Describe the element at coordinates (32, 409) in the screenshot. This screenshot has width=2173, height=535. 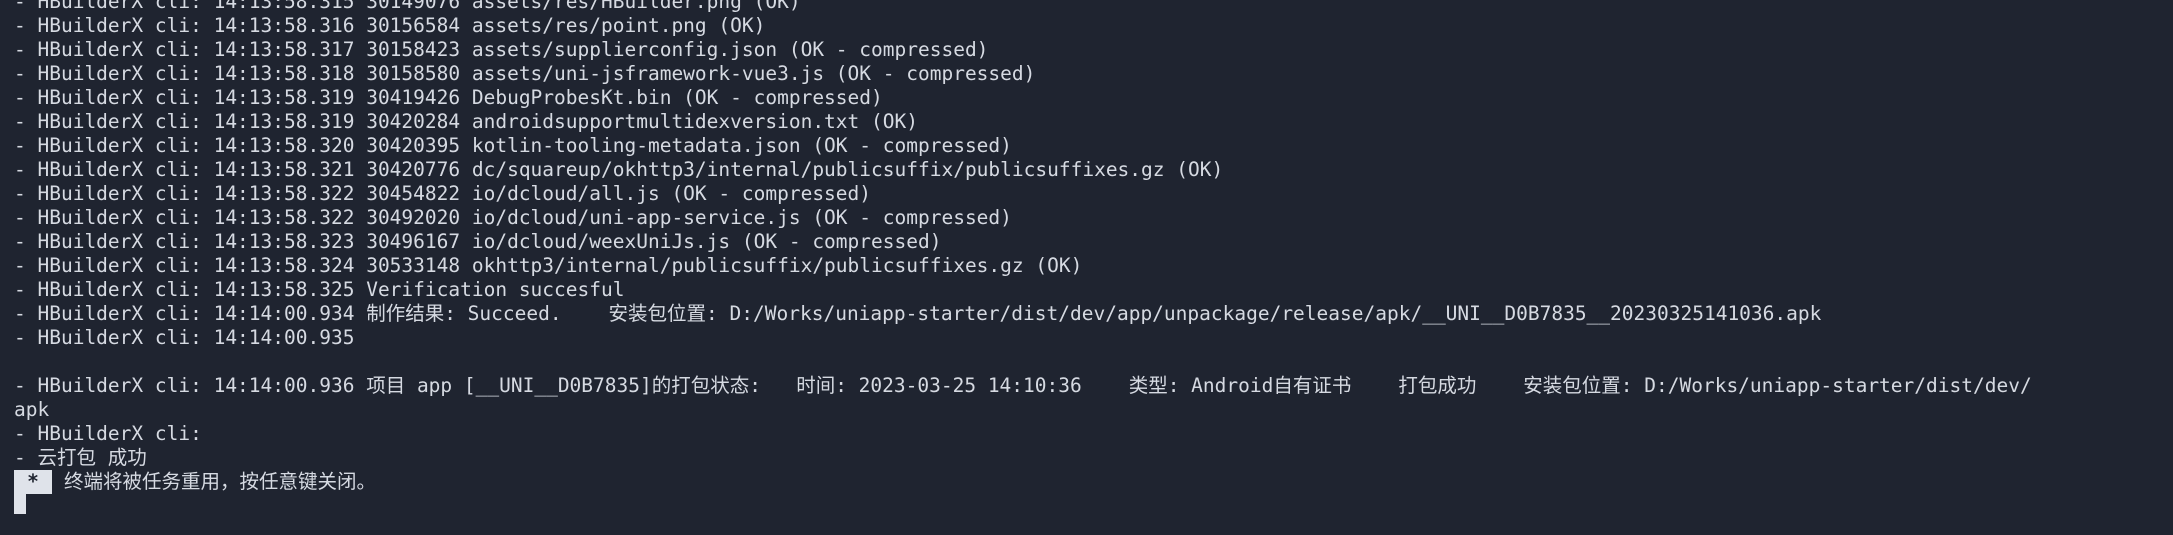
I see `pack-status-line-wrap: apk` at that location.